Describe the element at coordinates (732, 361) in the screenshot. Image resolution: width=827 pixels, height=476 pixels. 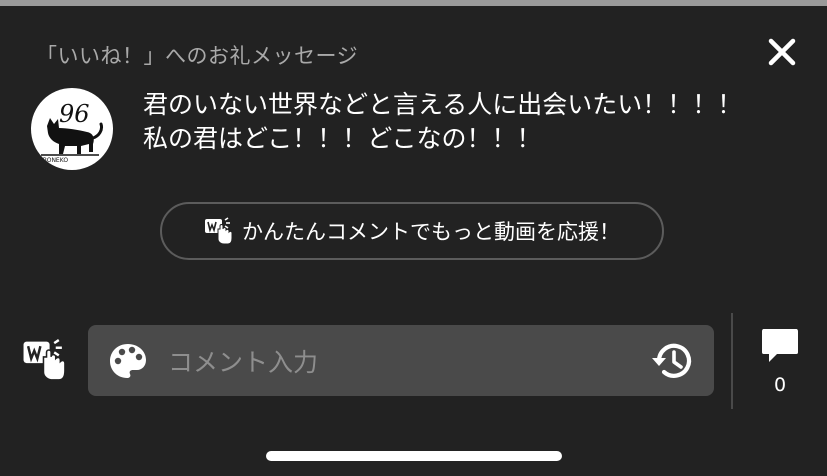
I see `divider` at that location.